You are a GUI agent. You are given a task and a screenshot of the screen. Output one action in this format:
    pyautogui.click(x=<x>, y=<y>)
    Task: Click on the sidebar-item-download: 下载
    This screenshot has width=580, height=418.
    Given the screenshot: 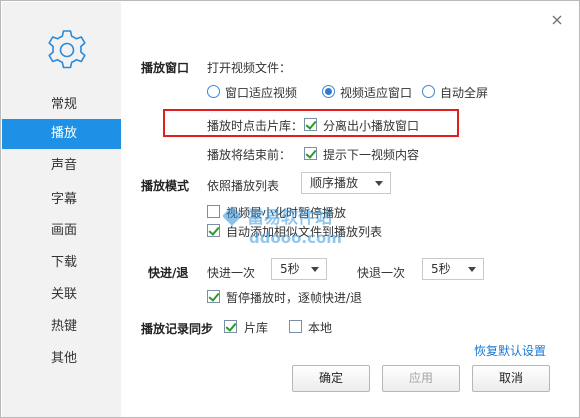 What is the action you would take?
    pyautogui.click(x=61, y=263)
    